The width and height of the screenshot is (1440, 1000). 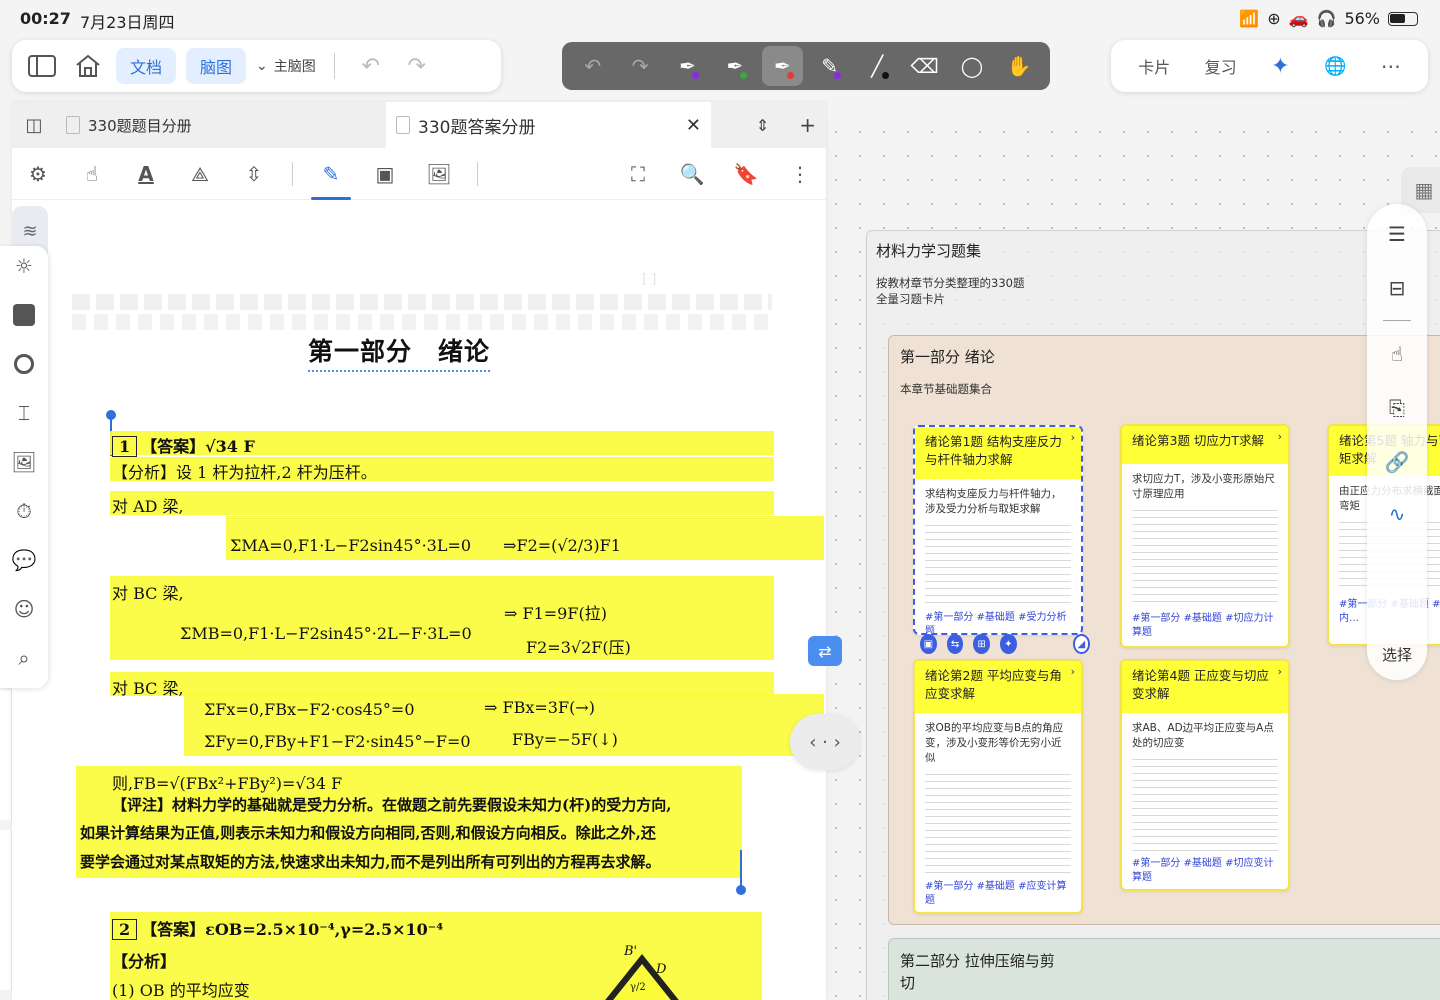 What do you see at coordinates (24, 266) in the screenshot?
I see `brightness-icon: ☼` at bounding box center [24, 266].